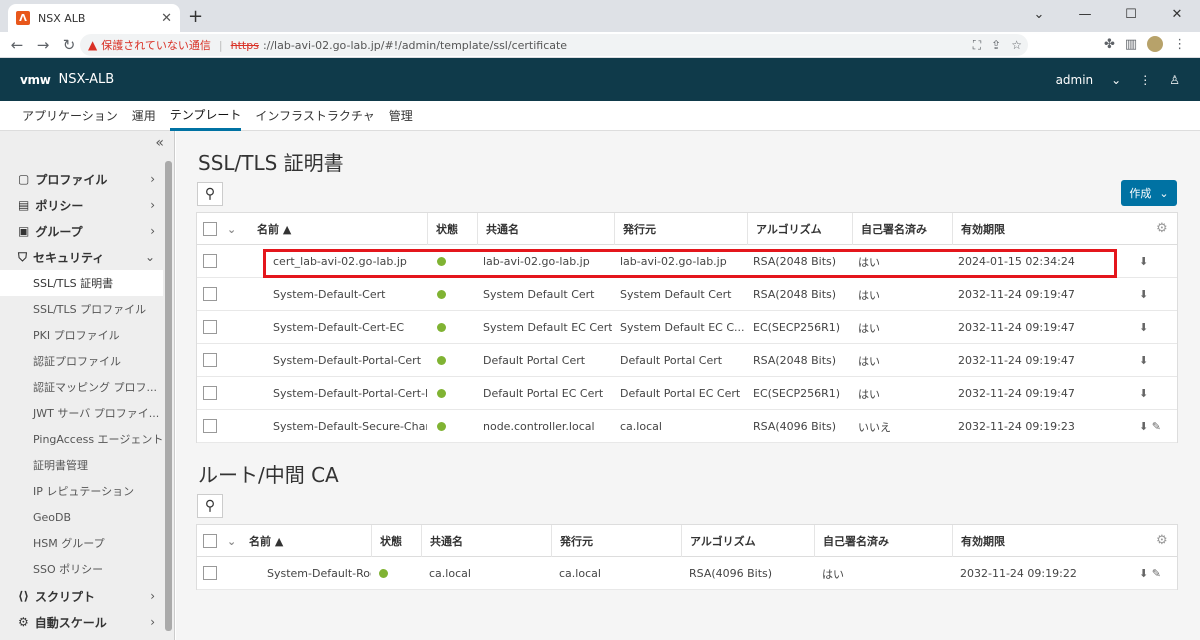 The width and height of the screenshot is (1200, 640). Describe the element at coordinates (168, 396) in the screenshot. I see `sidebar-scrollbar` at that location.